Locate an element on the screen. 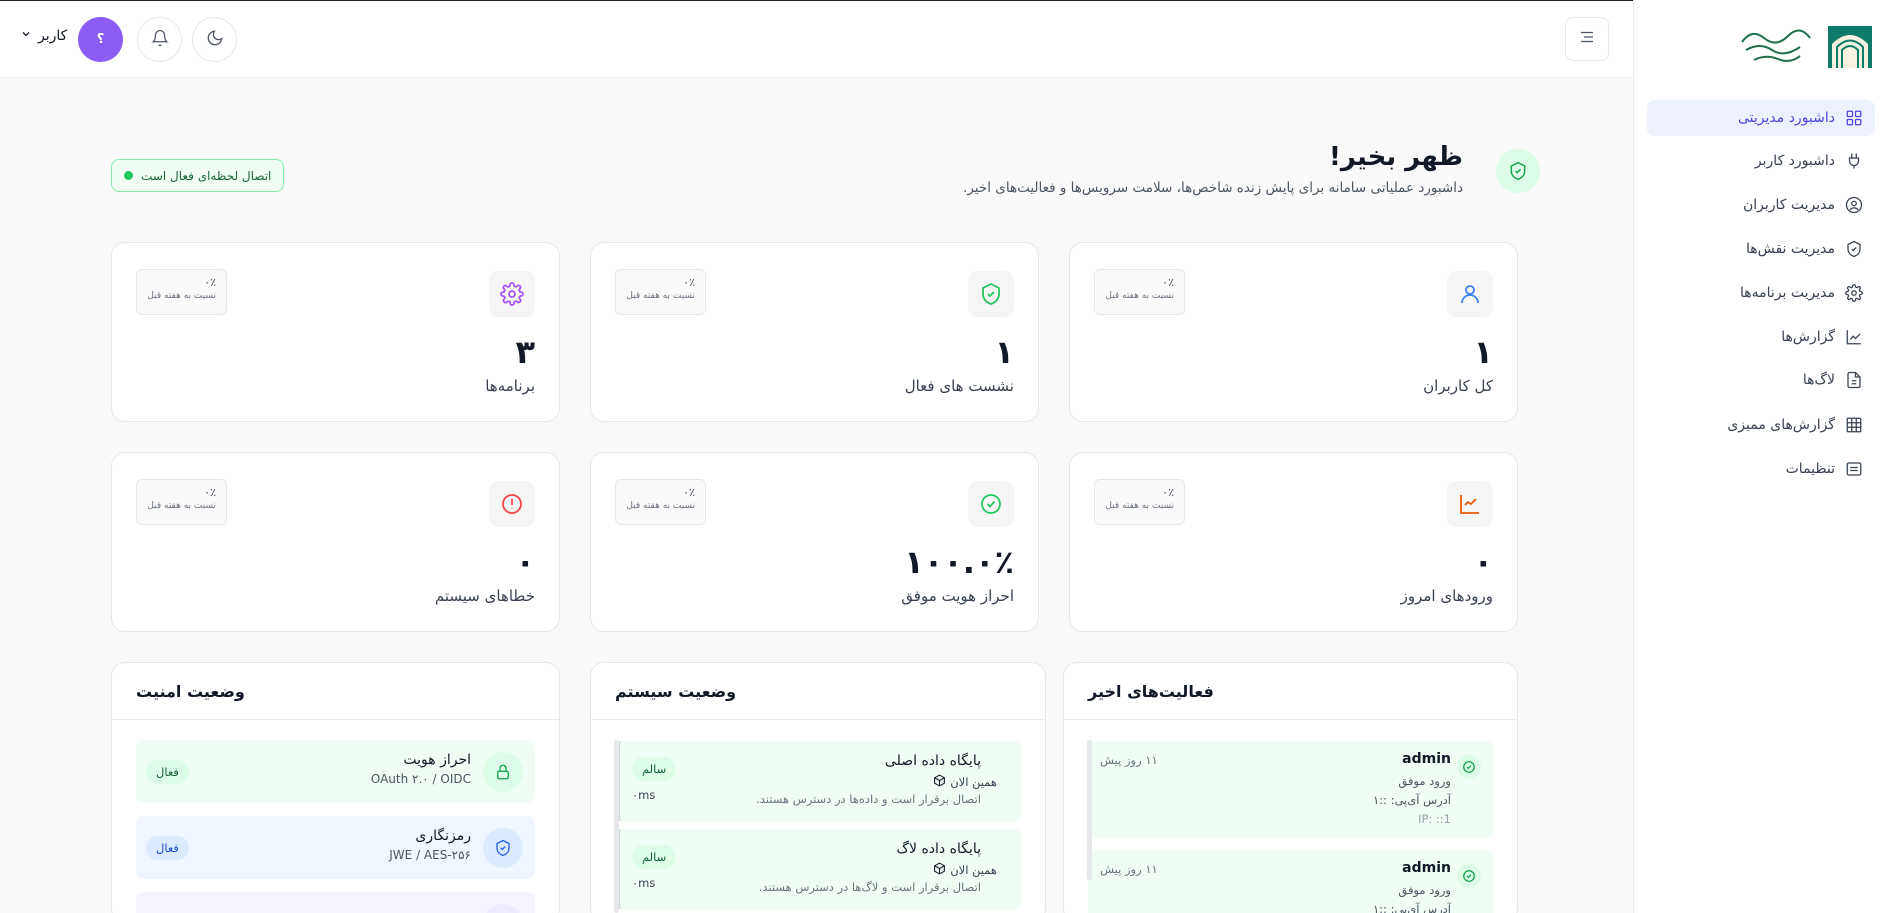 Image resolution: width=1889 pixels, height=913 pixels. organization-logo is located at coordinates (1804, 46).